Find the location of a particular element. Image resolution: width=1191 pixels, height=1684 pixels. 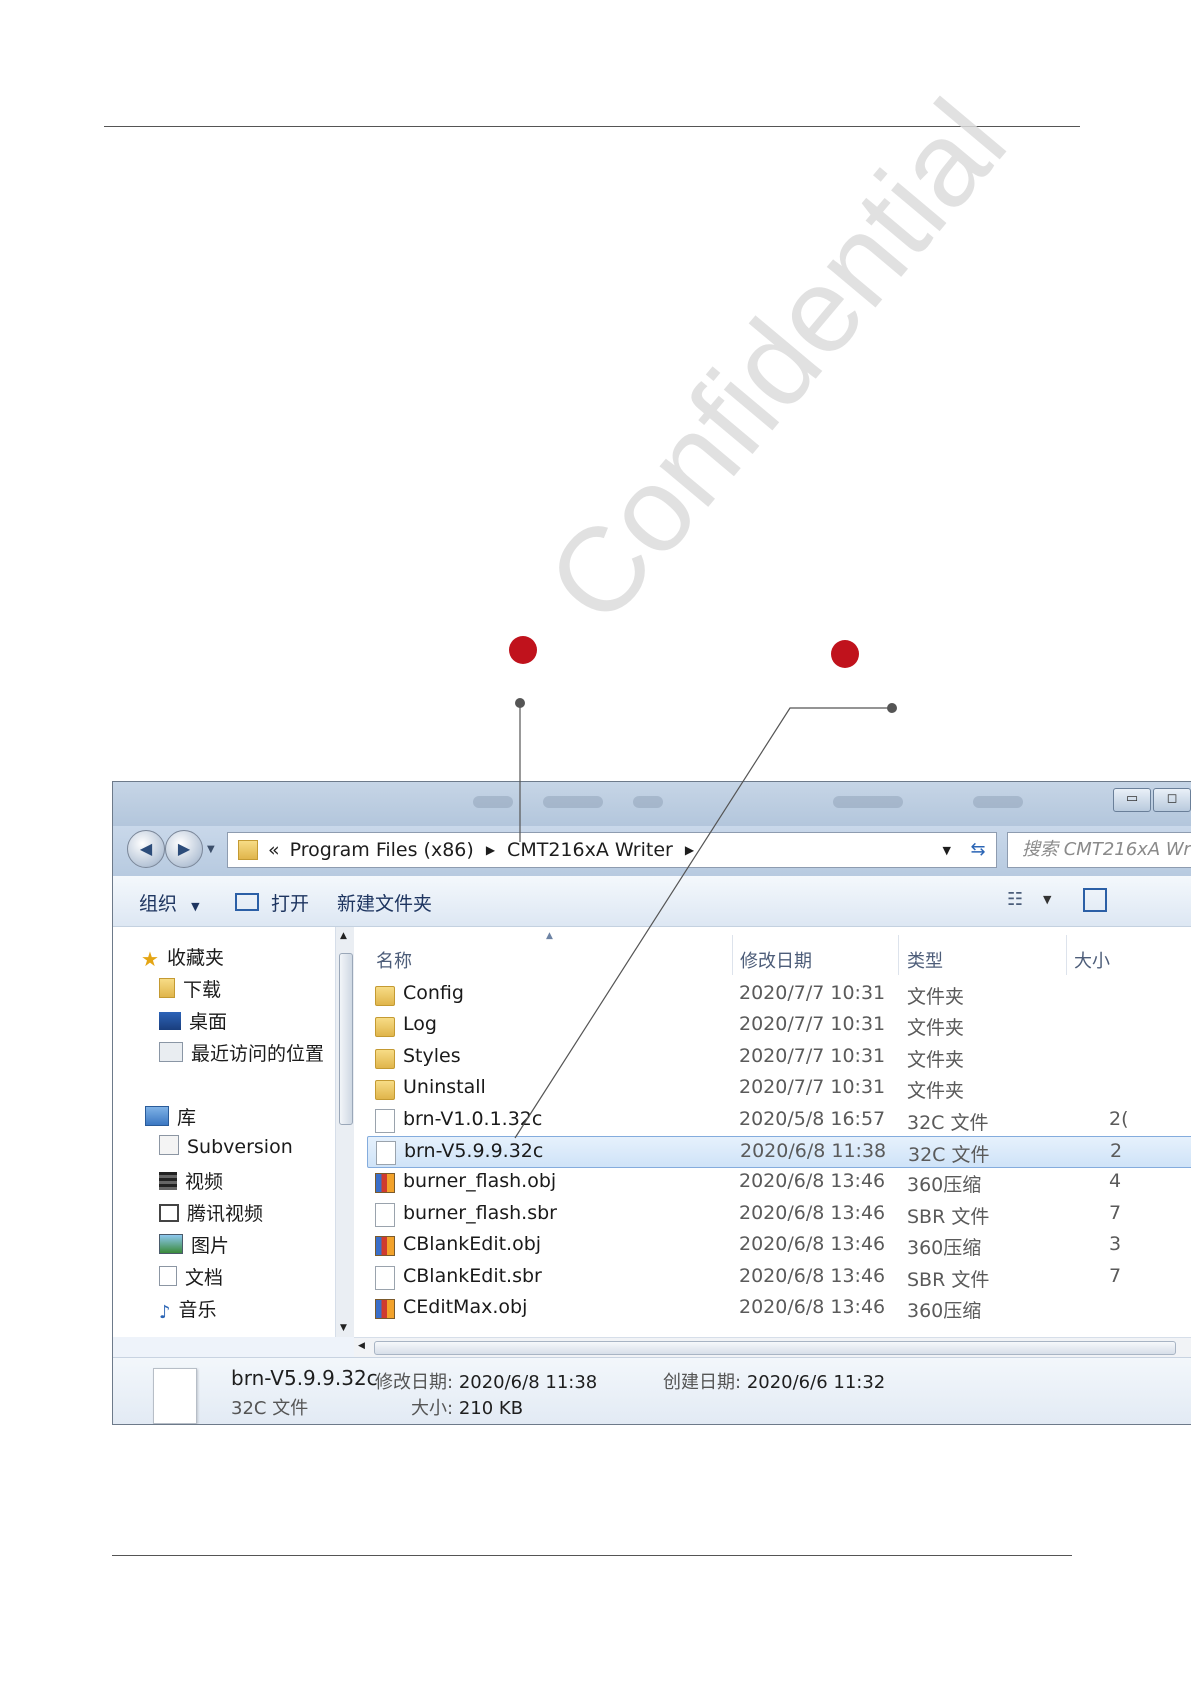

file-date: 2020/6/8 11:38 is located at coordinates (813, 1151).